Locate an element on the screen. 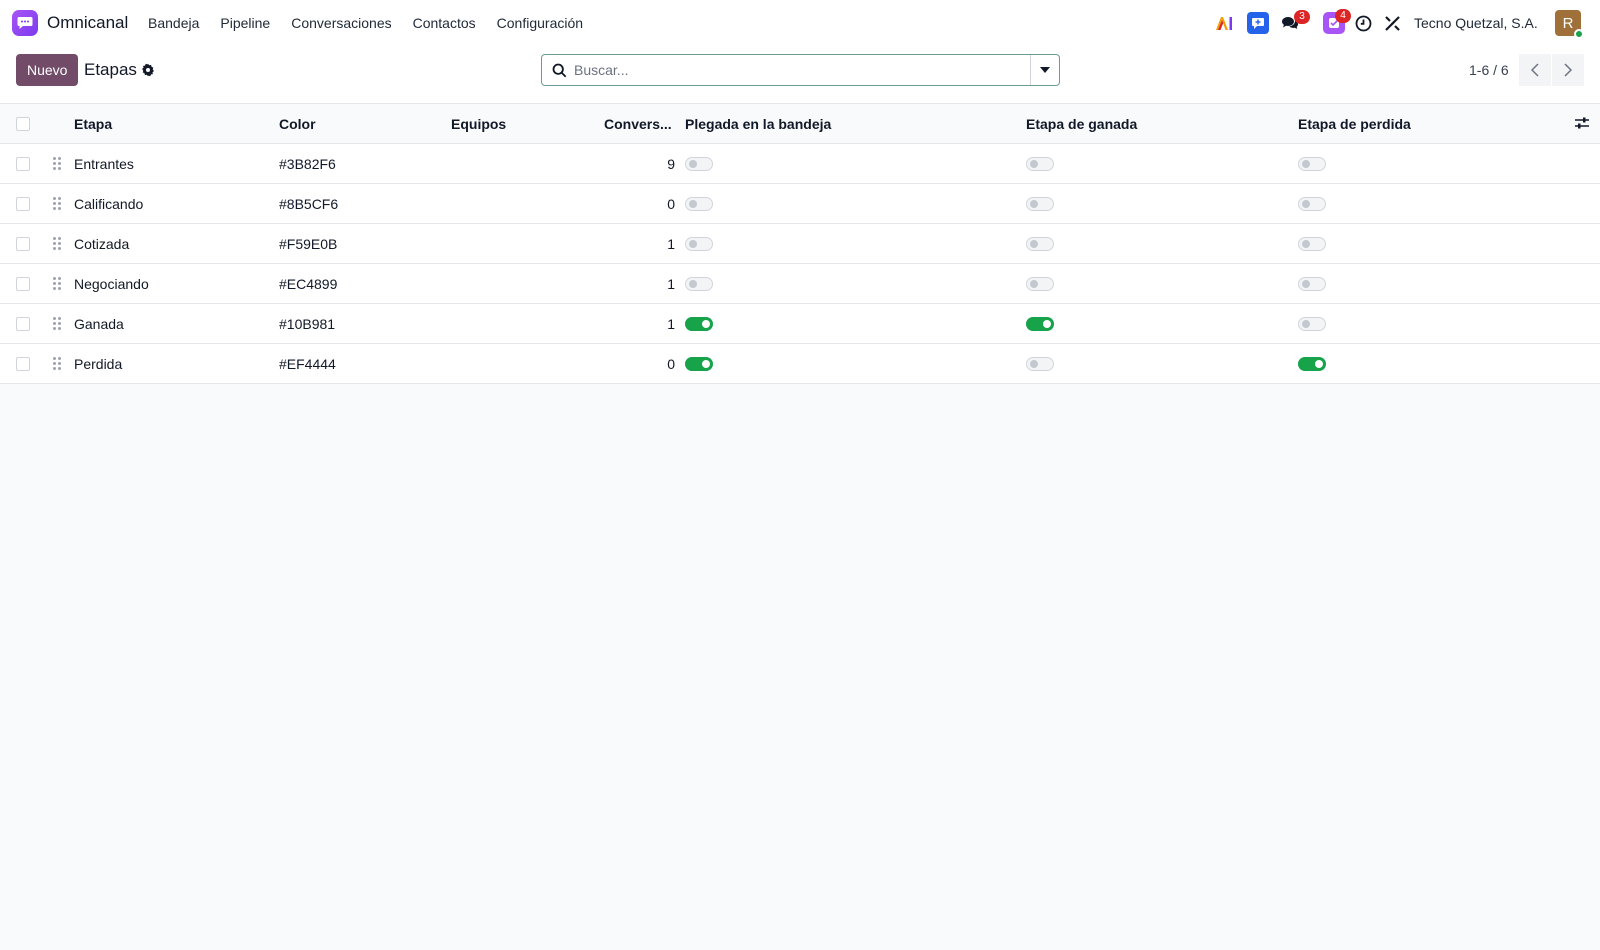 This screenshot has width=1600, height=950. chevron-left-icon is located at coordinates (1535, 70).